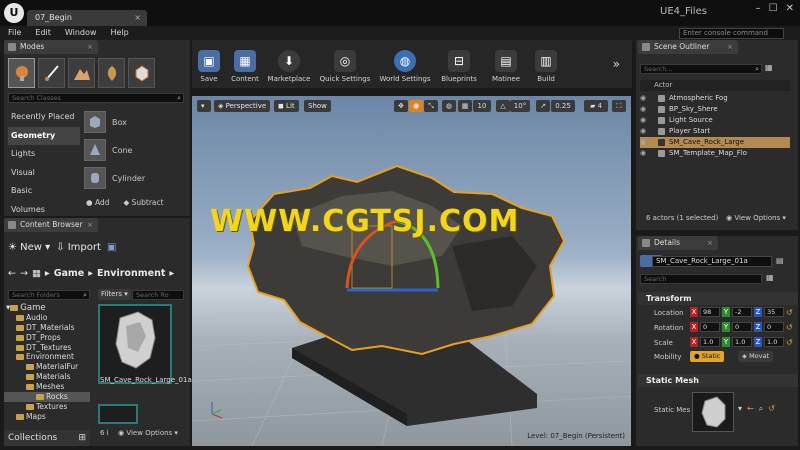 Image resolution: width=800 pixels, height=450 pixels. Describe the element at coordinates (742, 342) in the screenshot. I see `scale-y: 1.0` at that location.